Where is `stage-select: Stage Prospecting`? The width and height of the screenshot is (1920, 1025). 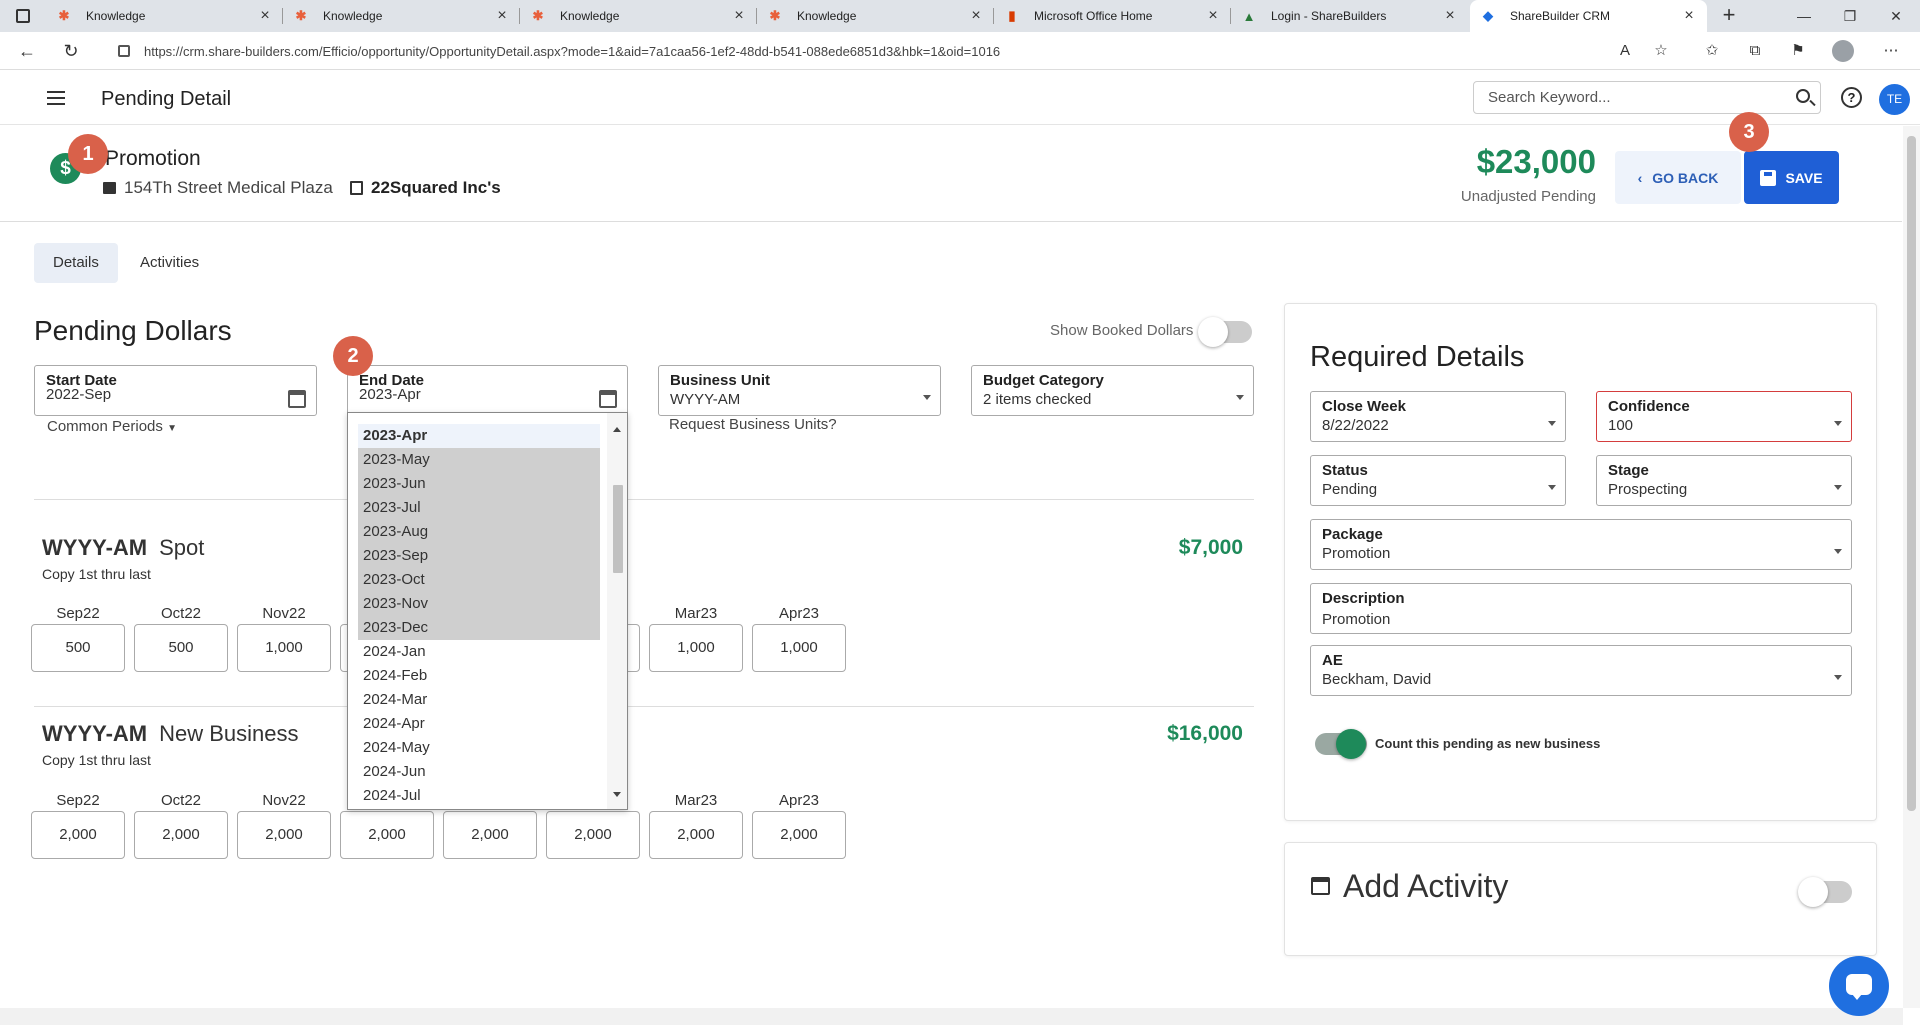 stage-select: Stage Prospecting is located at coordinates (1724, 480).